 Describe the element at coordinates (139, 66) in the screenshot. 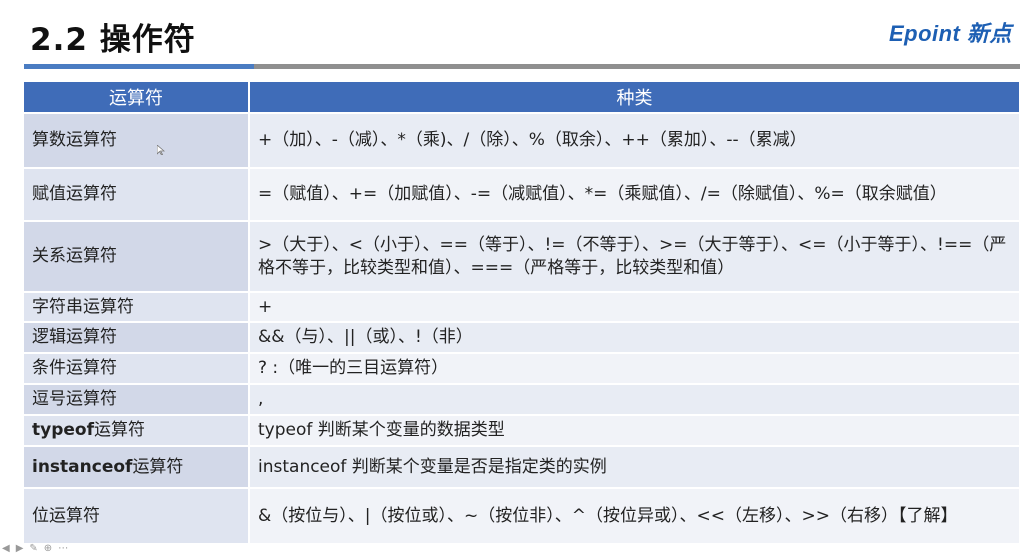

I see `title-divider-accent` at that location.